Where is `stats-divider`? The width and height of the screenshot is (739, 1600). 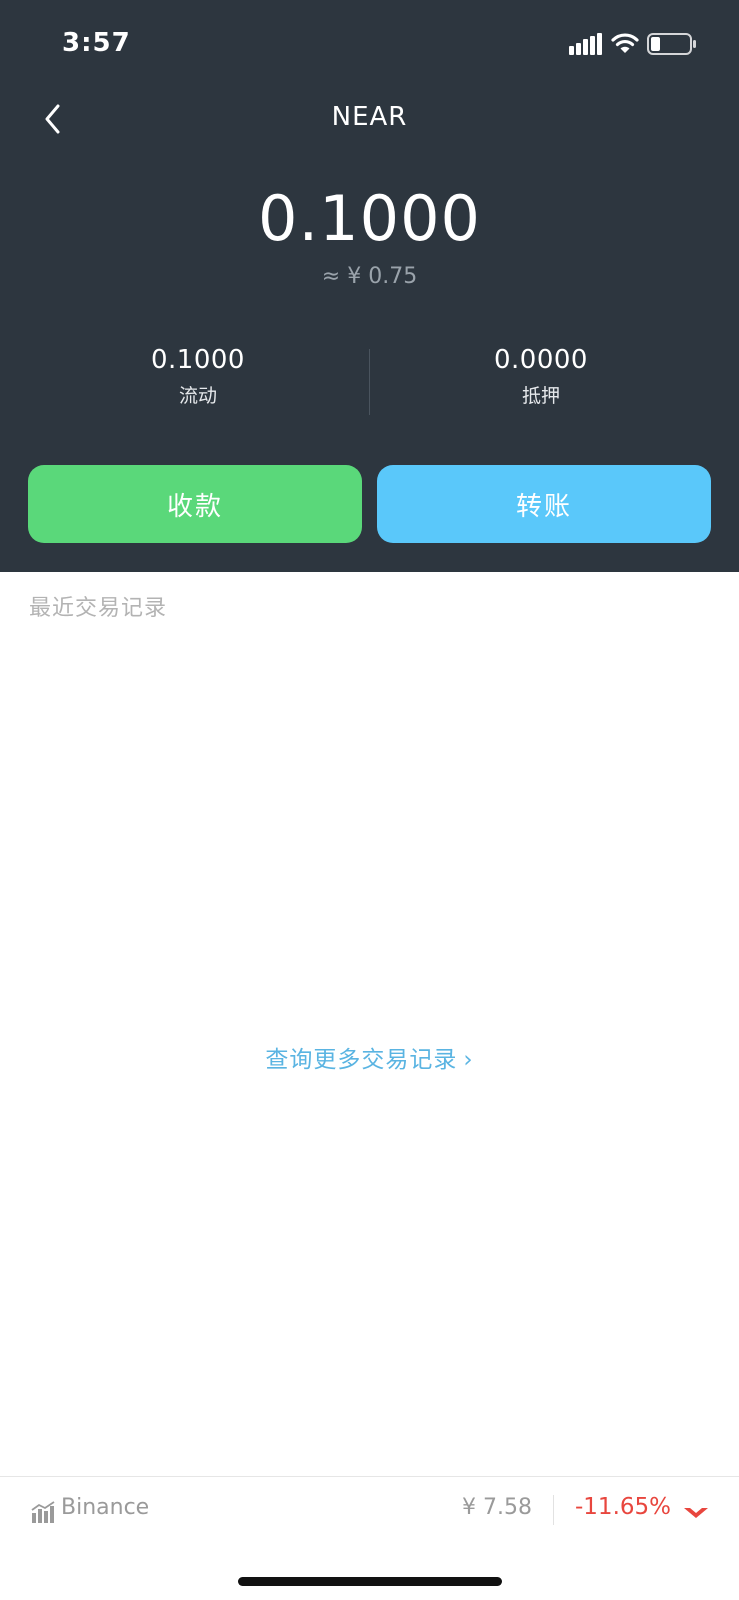 stats-divider is located at coordinates (369, 382).